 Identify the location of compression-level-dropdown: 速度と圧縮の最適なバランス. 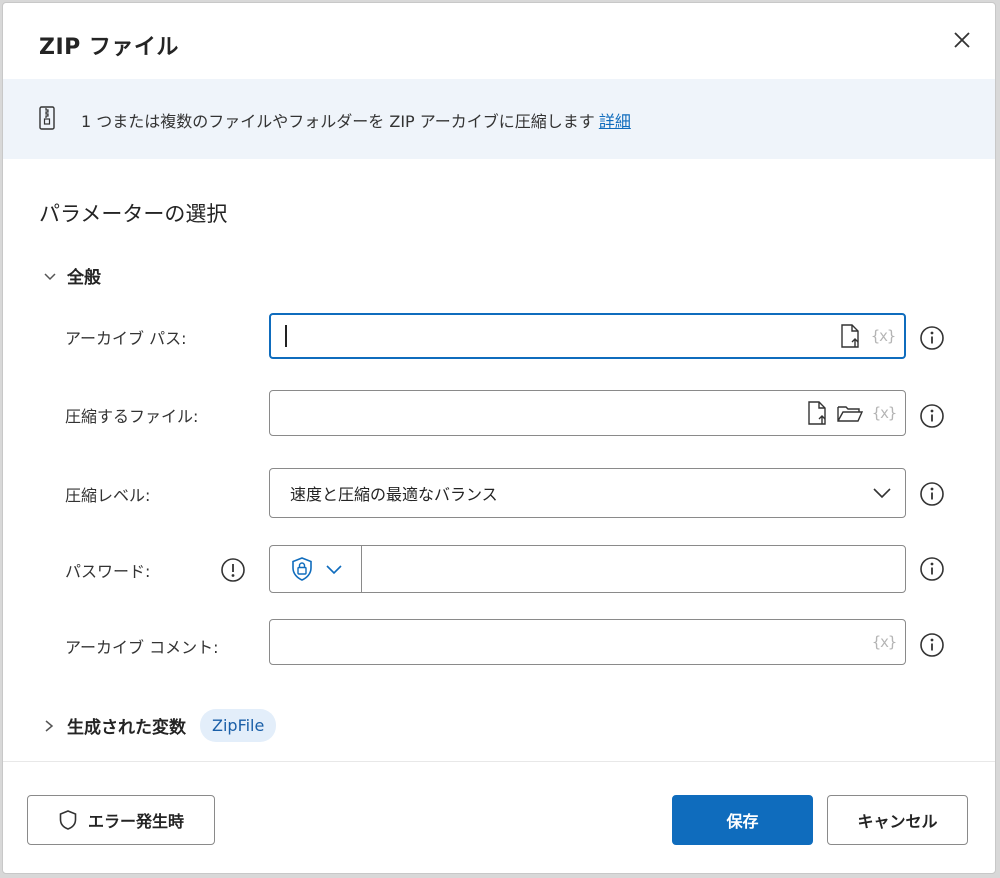
(587, 493).